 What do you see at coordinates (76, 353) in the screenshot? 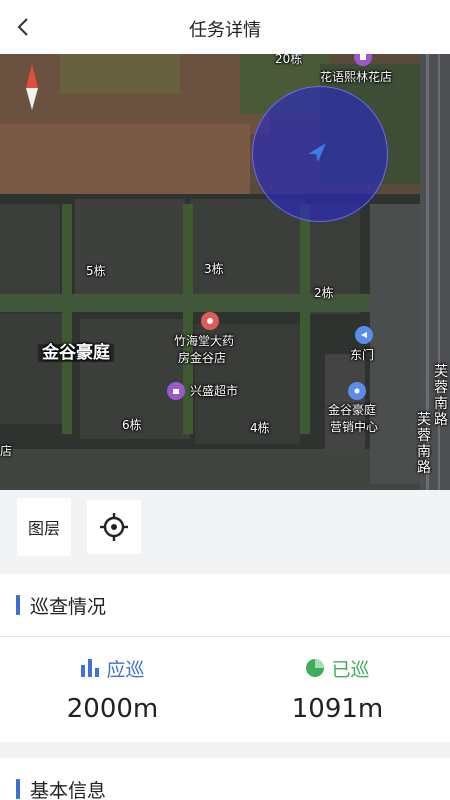
I see `map-label-community: 金谷豪庭` at bounding box center [76, 353].